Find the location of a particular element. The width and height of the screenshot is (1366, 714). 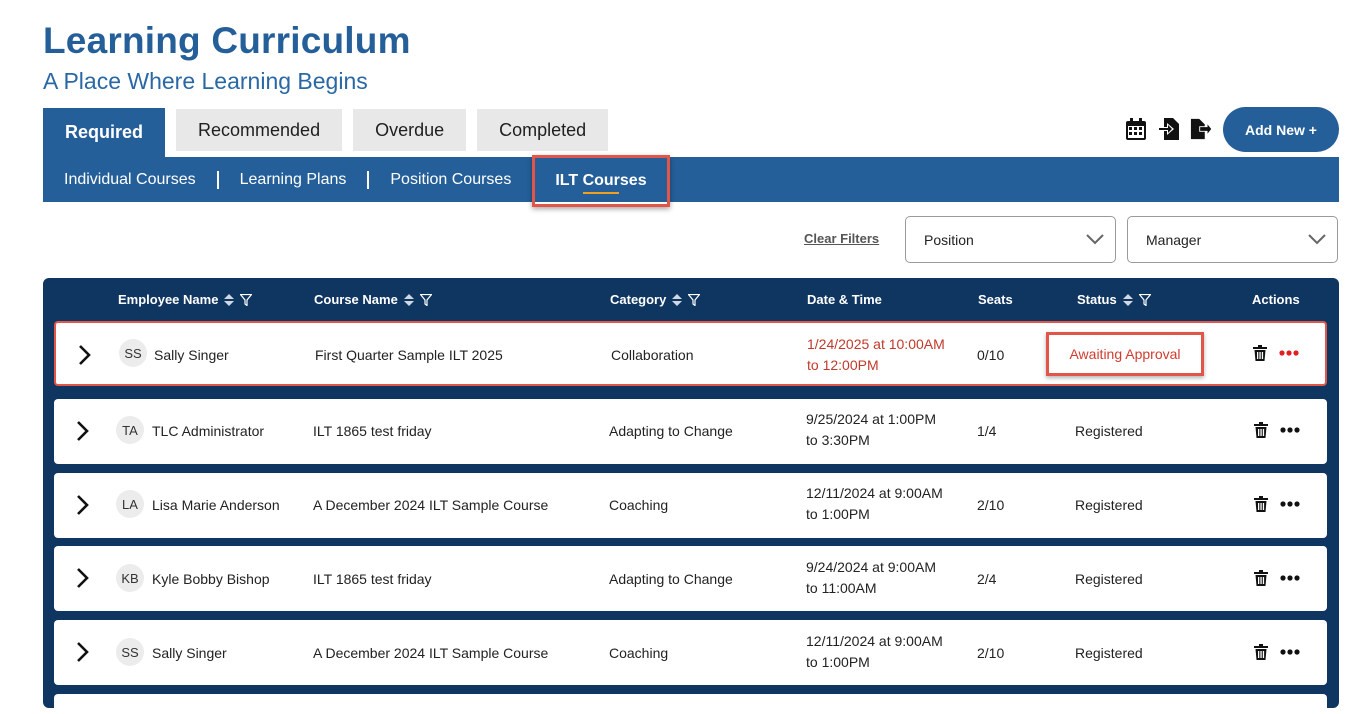

tab-completed: Completed is located at coordinates (543, 130).